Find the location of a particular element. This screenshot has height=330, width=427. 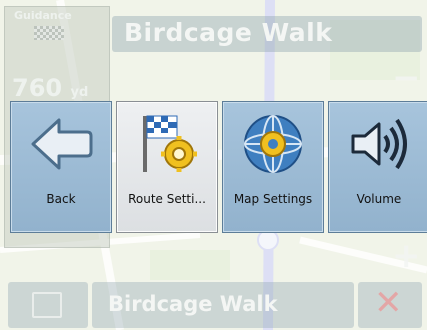

zoom-out-button: − is located at coordinates (406, 78).